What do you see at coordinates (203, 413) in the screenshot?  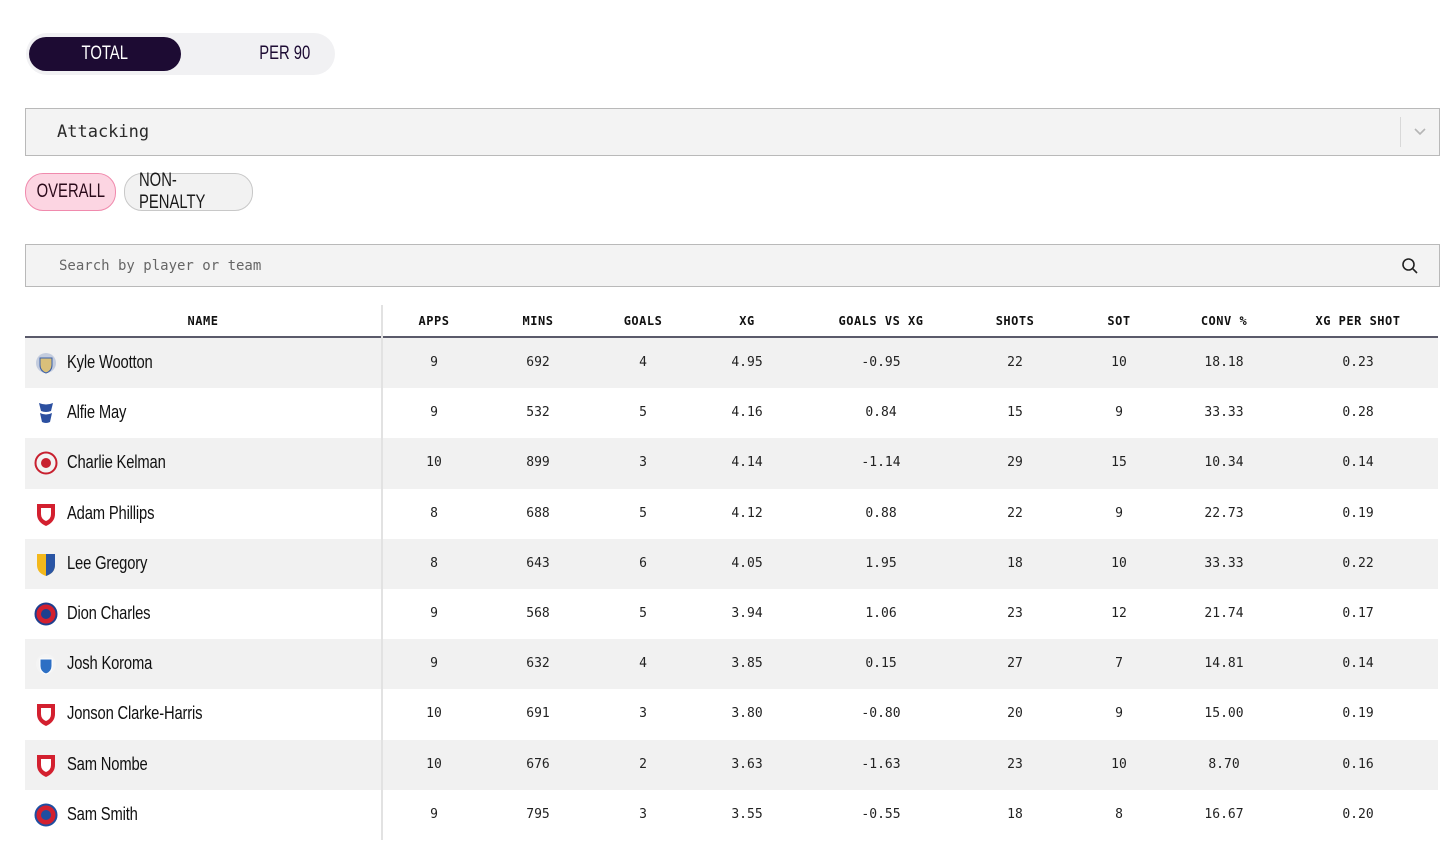 I see `player-name-cell: Alfie May` at bounding box center [203, 413].